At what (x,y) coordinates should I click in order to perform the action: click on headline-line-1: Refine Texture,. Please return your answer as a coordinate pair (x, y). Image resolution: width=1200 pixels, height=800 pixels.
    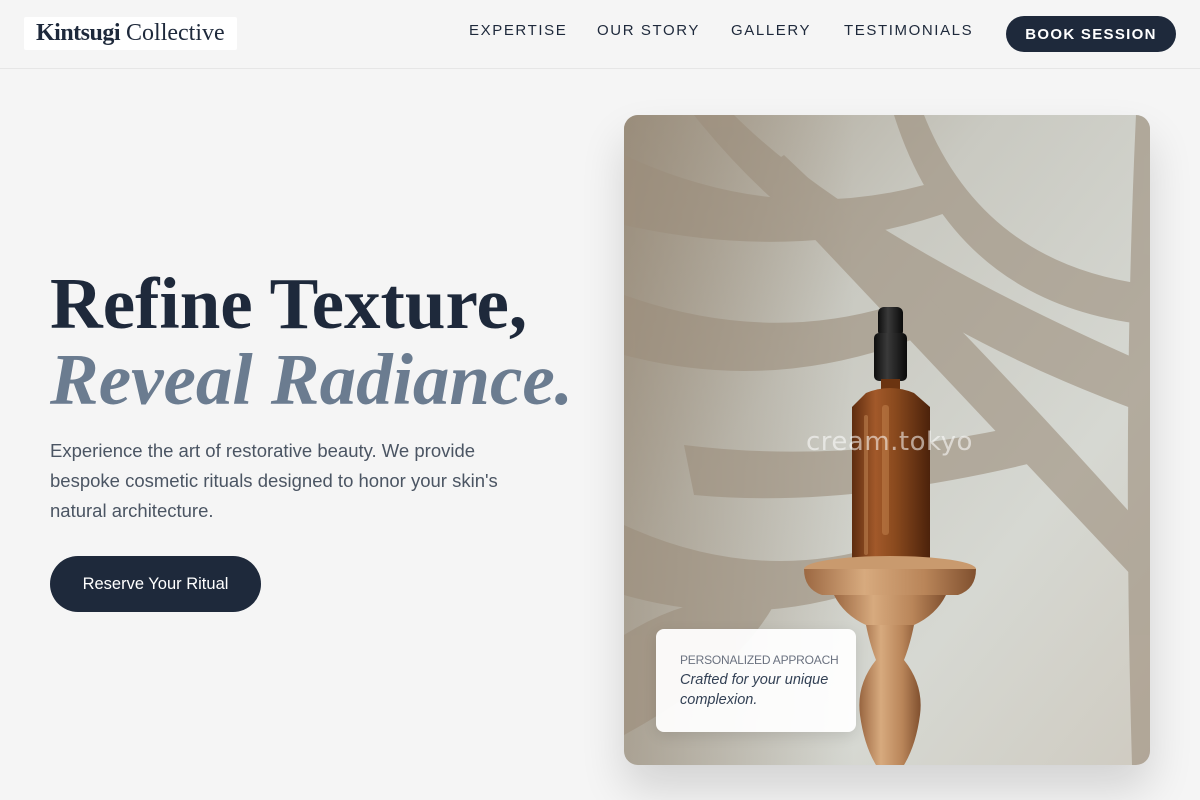
    Looking at the image, I should click on (289, 303).